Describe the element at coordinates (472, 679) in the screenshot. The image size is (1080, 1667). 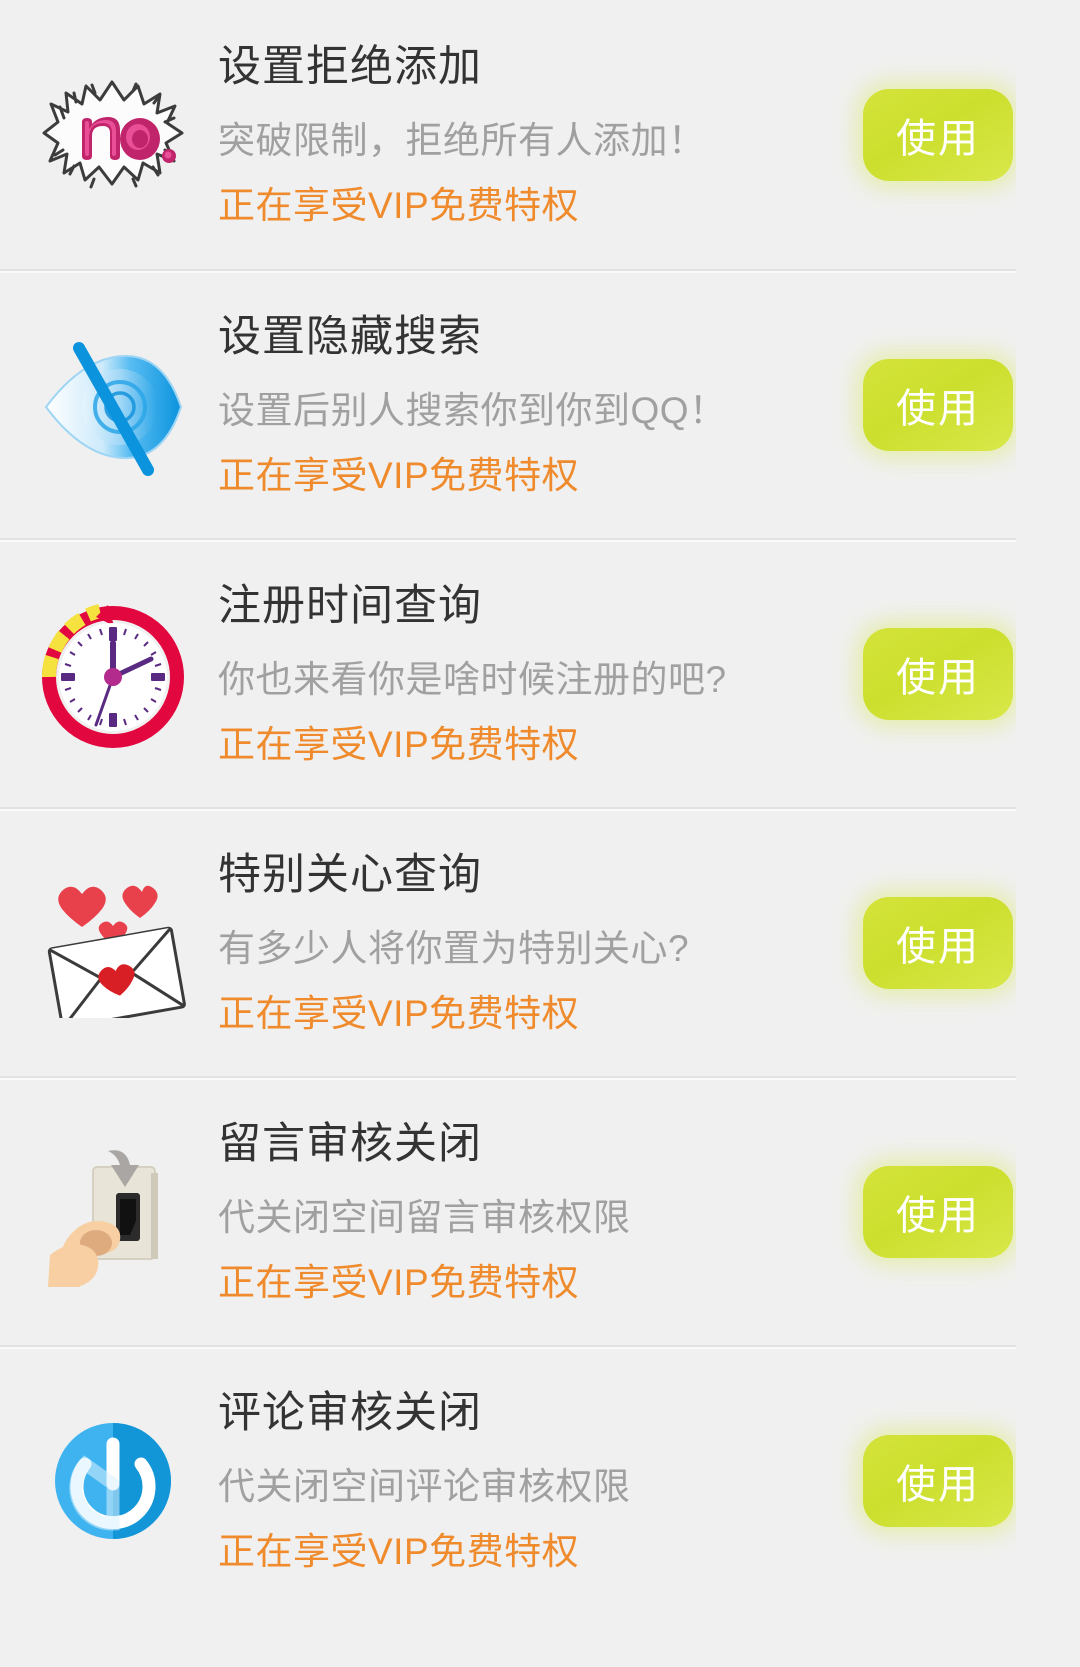
I see `list-item-subtitle: 你也来看你是啥时候注册的吧?` at that location.